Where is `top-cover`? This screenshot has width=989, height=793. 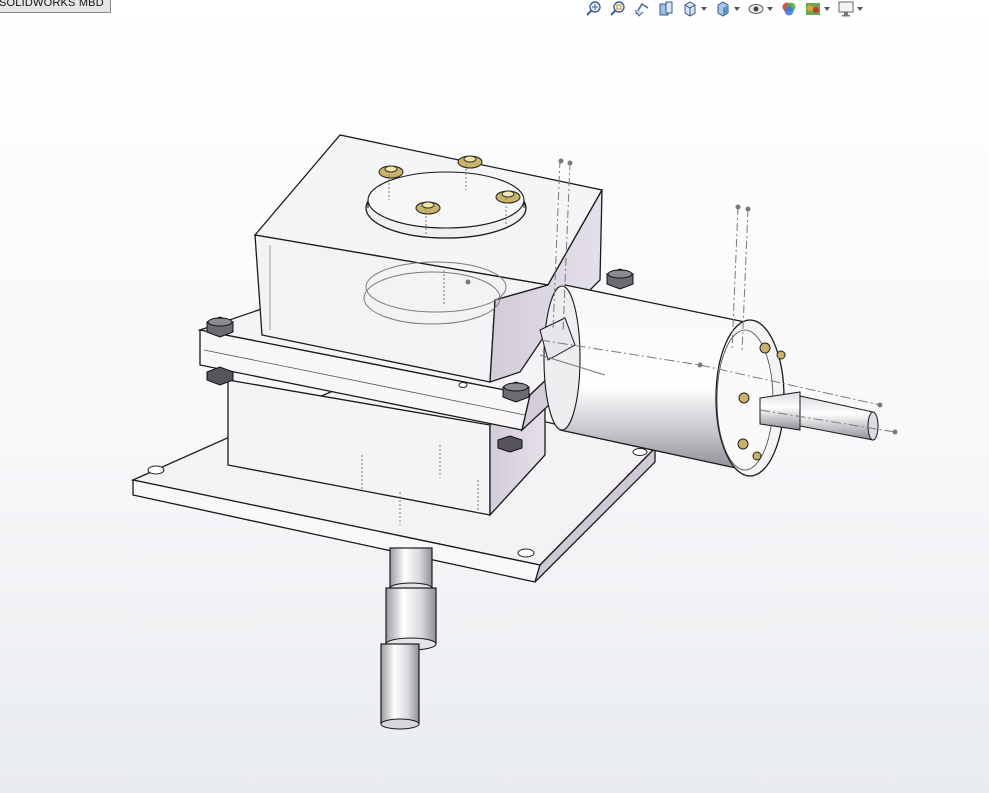
top-cover is located at coordinates (446, 205).